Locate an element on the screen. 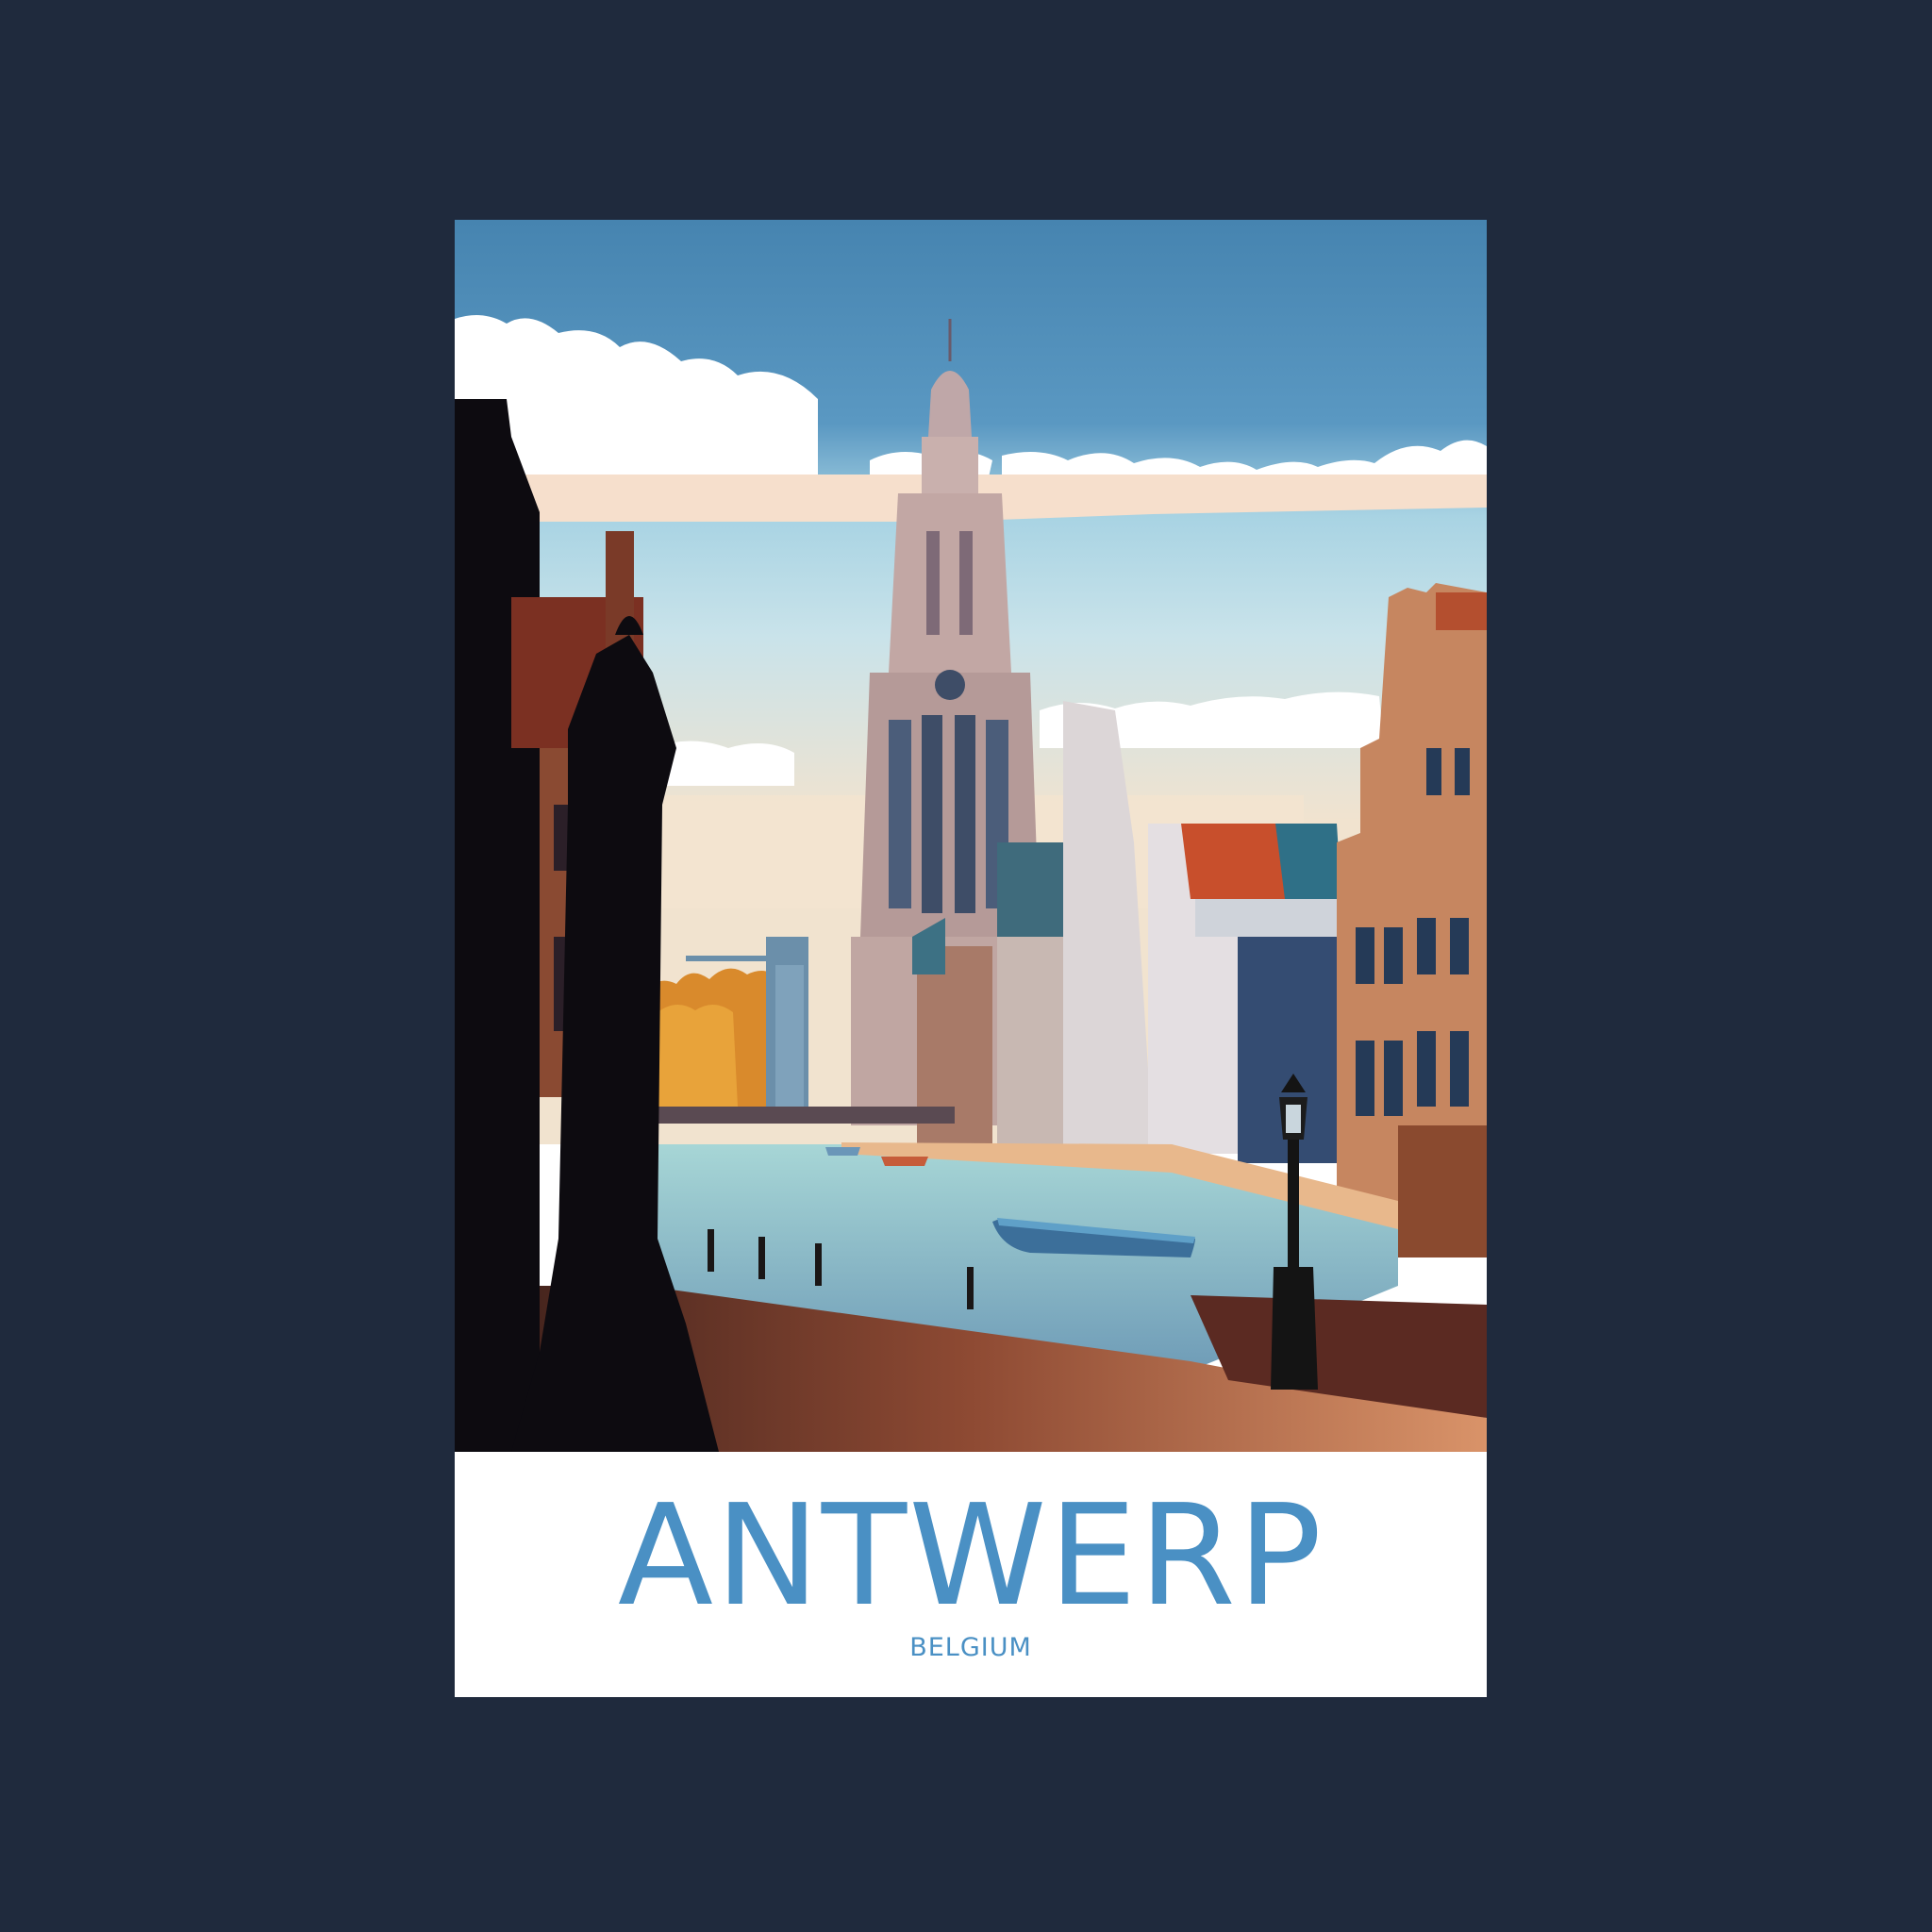  city-title: ANTWERP is located at coordinates (971, 1555).